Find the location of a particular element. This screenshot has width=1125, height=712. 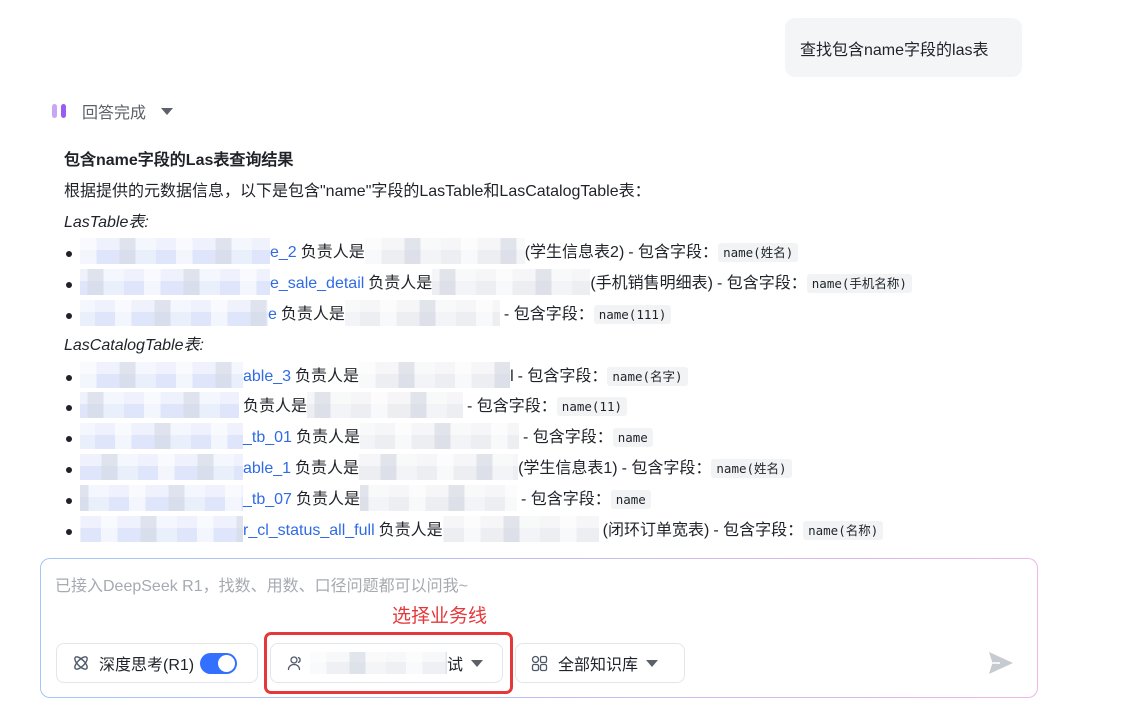

las-catalog-table-item: _tb_07 负责人是 - 包含字段： name is located at coordinates (584, 500).